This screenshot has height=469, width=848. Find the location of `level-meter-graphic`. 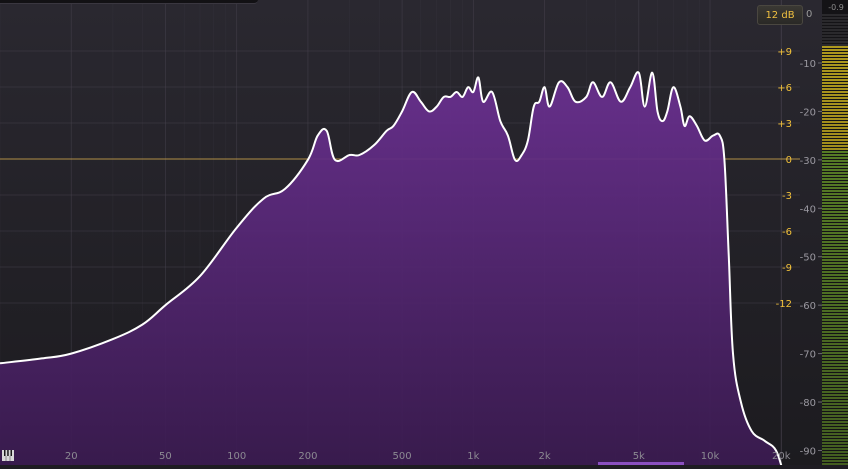

level-meter-graphic is located at coordinates (835, 232).